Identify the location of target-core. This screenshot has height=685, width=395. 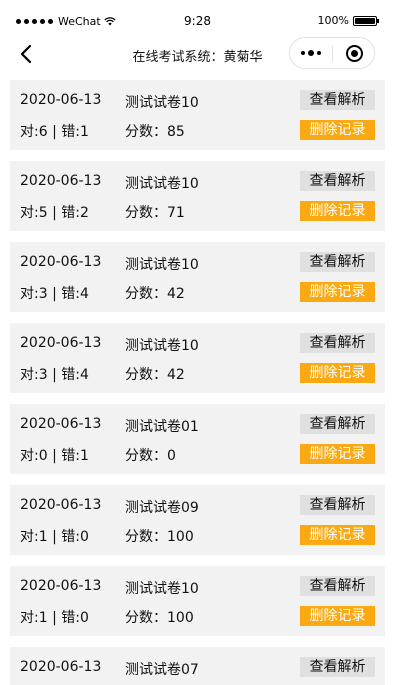
(354, 53).